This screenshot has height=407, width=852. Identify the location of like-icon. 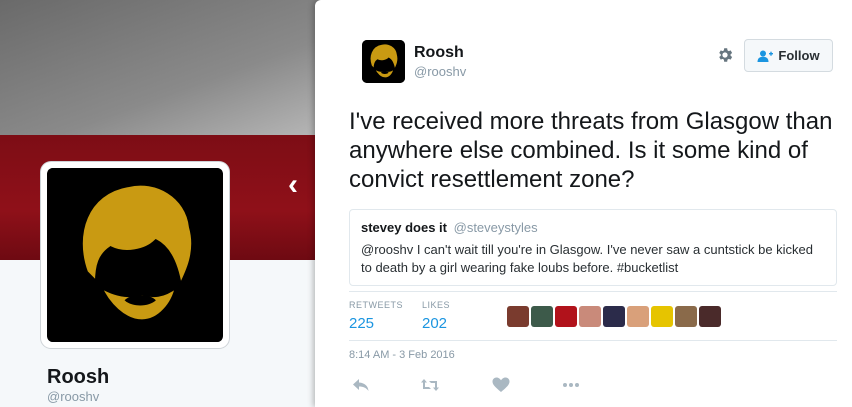
(501, 385).